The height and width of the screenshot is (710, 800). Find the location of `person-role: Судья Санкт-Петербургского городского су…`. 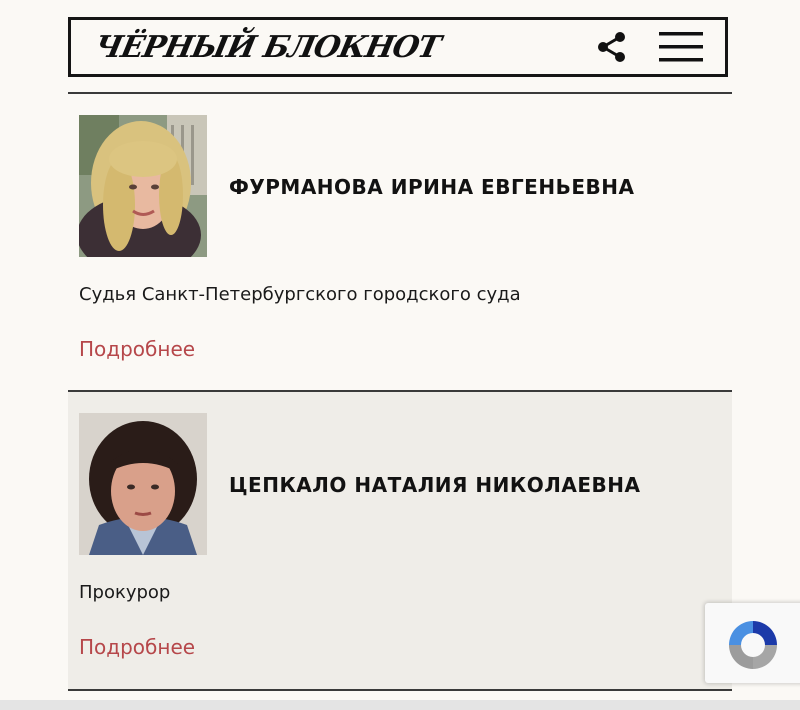

person-role: Судья Санкт-Петербургского городского су… is located at coordinates (300, 294).